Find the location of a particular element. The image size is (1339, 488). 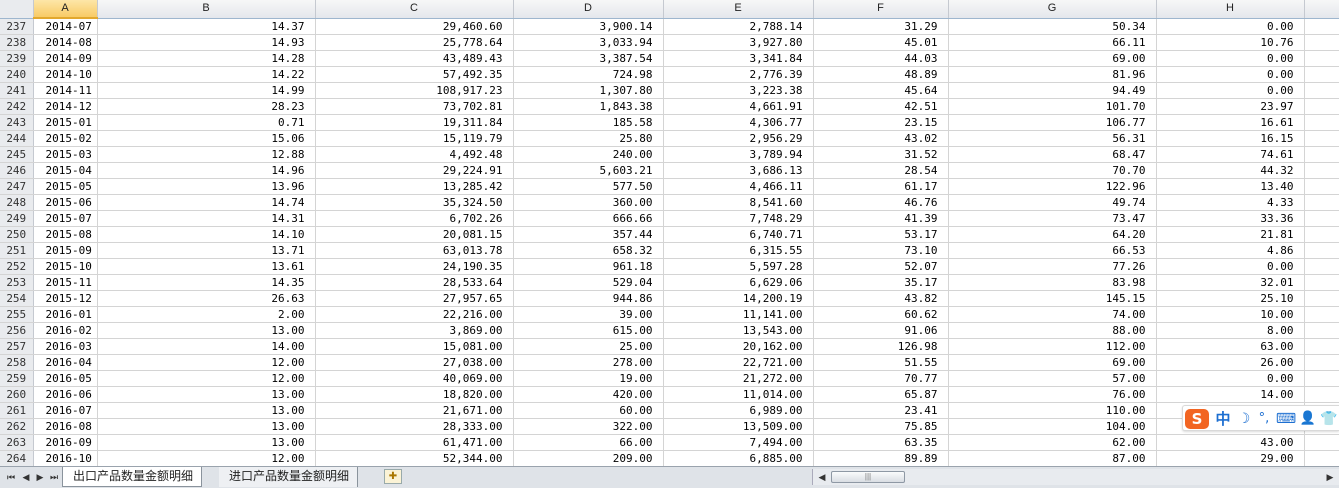

last-sheet-icon: ⏭ is located at coordinates (54, 477).